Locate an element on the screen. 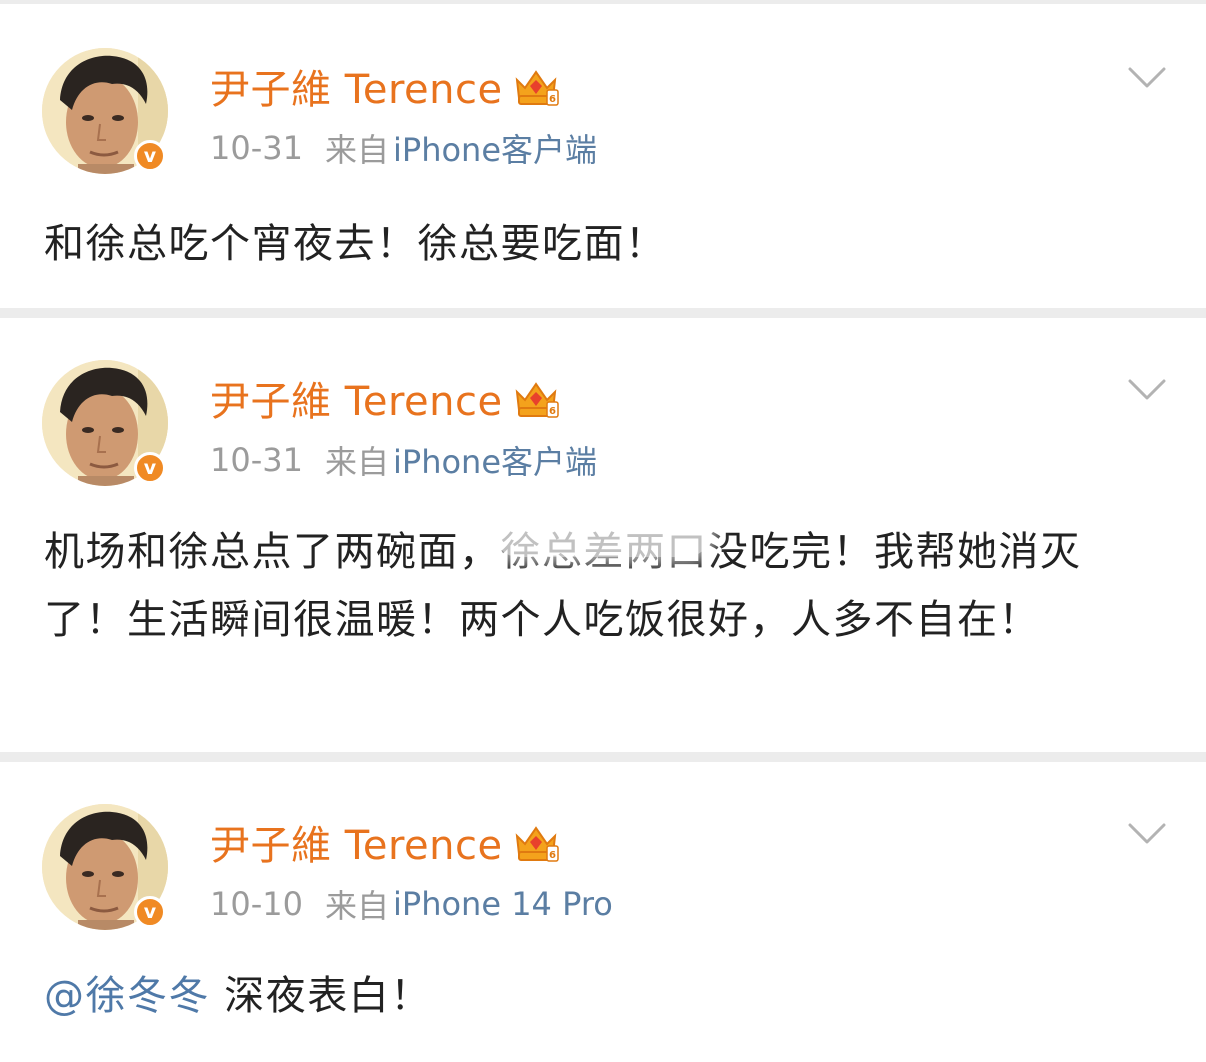  post-text-content: 深夜表白！ is located at coordinates (321, 996).